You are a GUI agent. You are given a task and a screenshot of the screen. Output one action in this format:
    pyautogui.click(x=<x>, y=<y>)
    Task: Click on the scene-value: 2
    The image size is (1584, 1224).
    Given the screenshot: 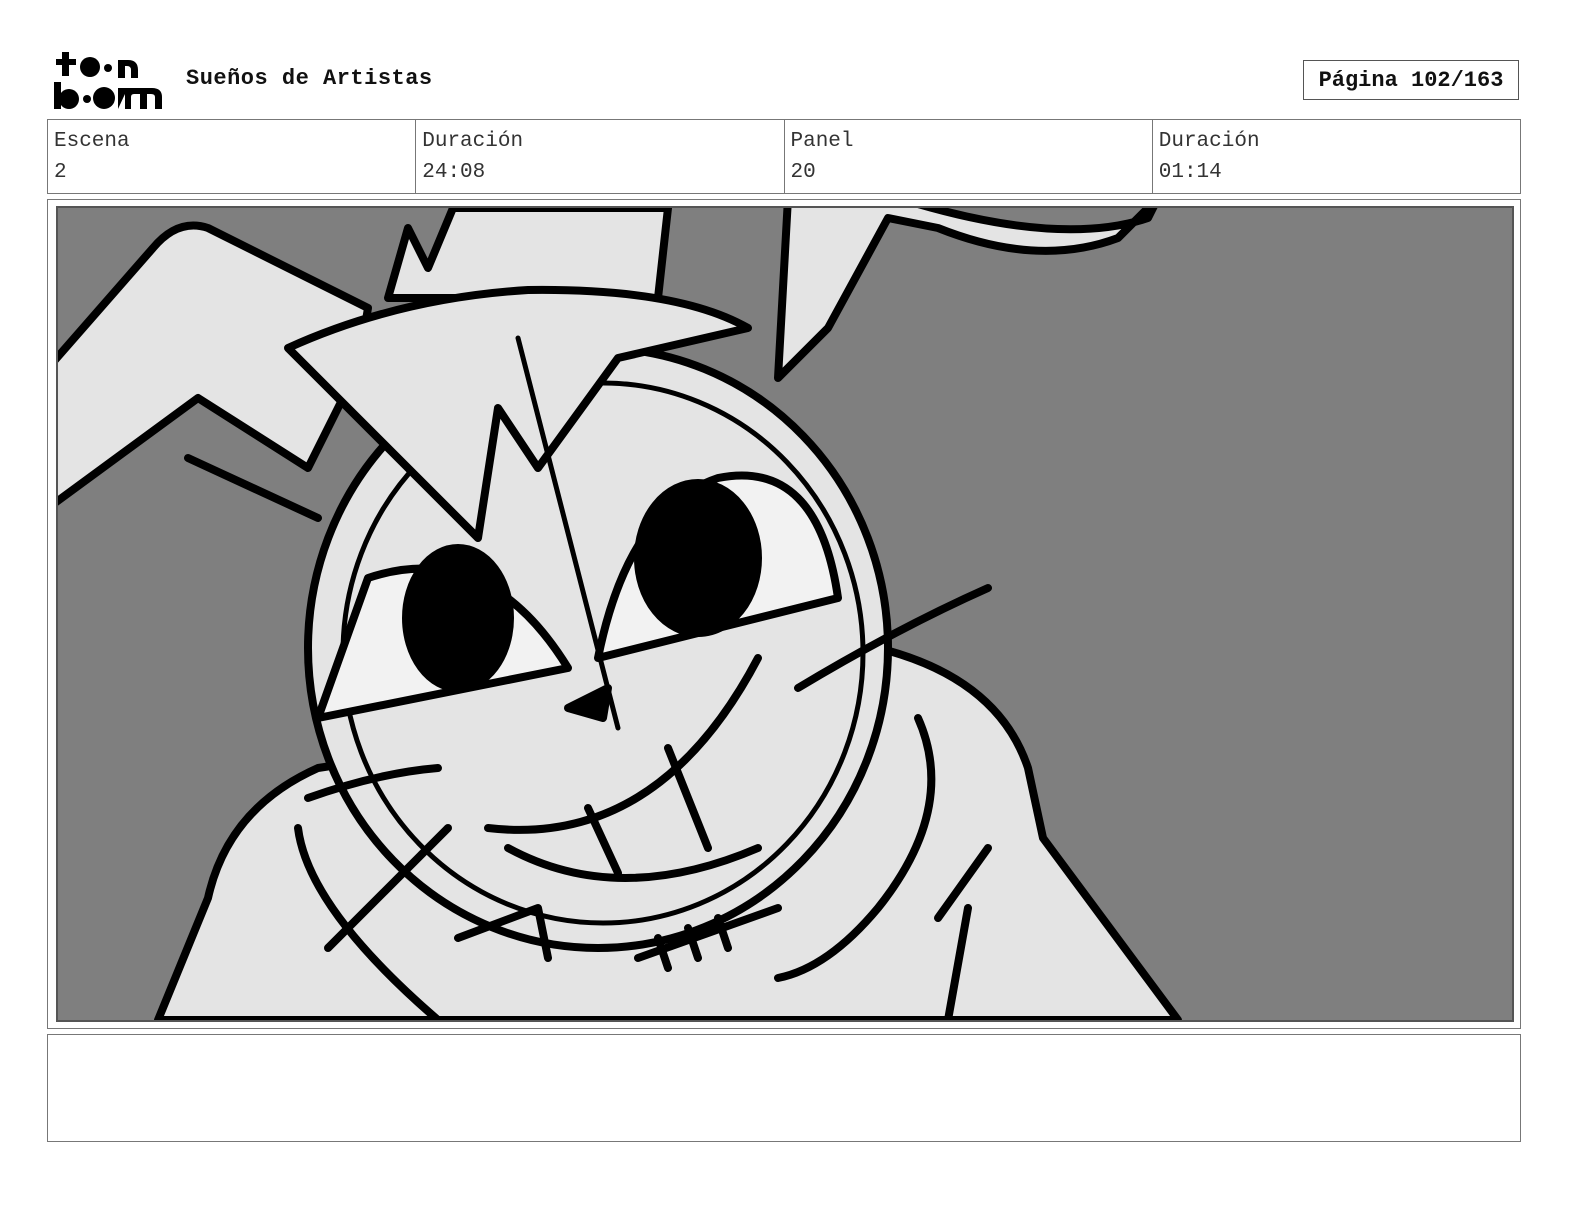 What is the action you would take?
    pyautogui.click(x=60, y=172)
    